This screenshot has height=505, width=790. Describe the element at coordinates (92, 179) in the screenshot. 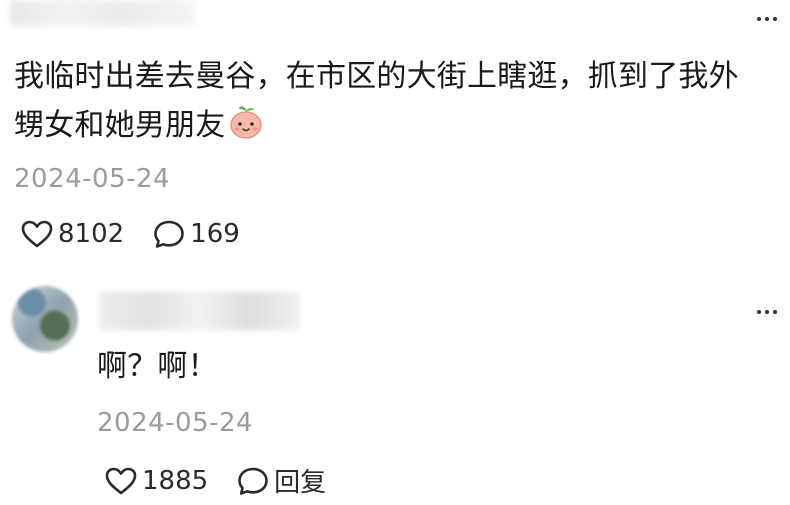

I see `comment-date: 2024-05-24` at that location.